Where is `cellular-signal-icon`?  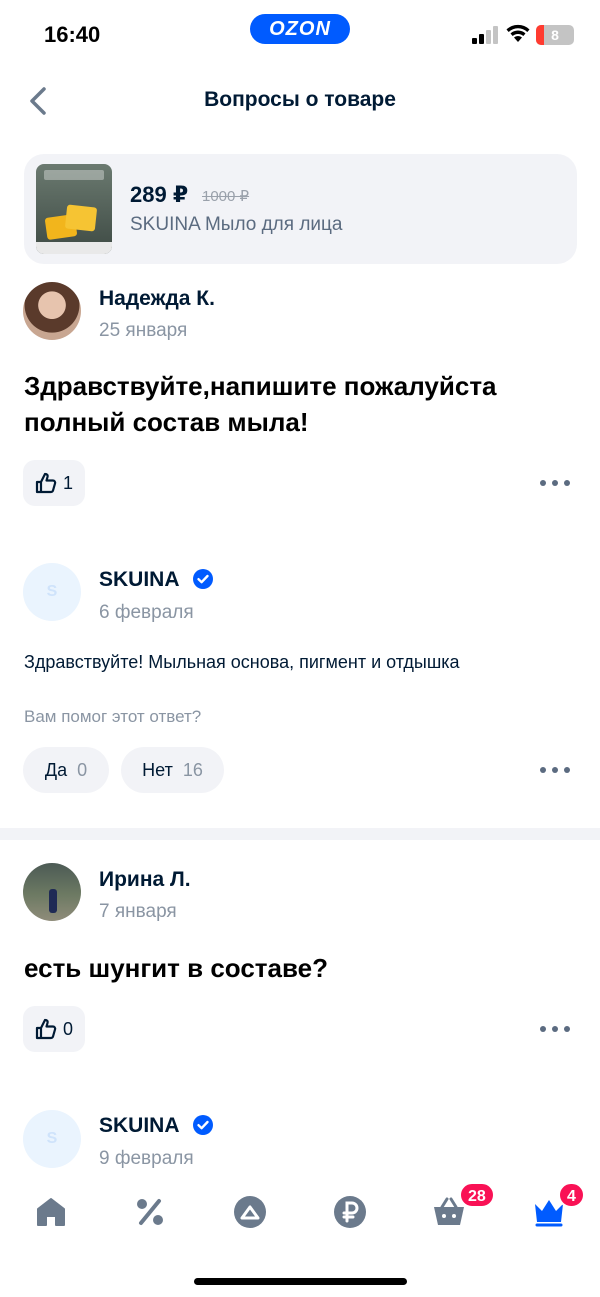
cellular-signal-icon is located at coordinates (485, 35).